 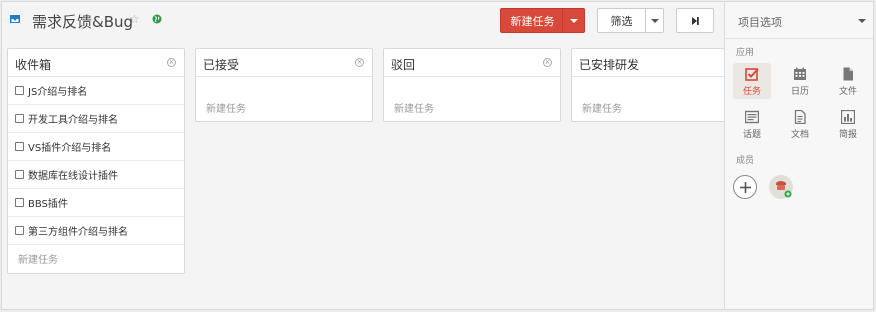 What do you see at coordinates (284, 63) in the screenshot?
I see `column-header: 已接受 ×` at bounding box center [284, 63].